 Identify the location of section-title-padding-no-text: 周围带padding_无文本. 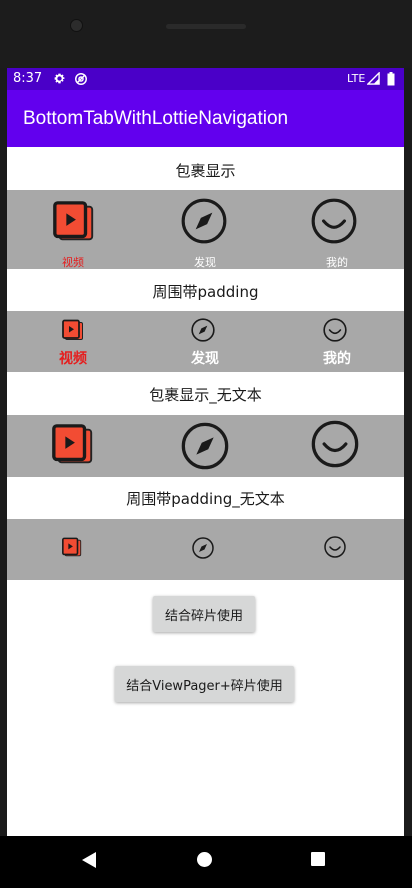
(205, 499).